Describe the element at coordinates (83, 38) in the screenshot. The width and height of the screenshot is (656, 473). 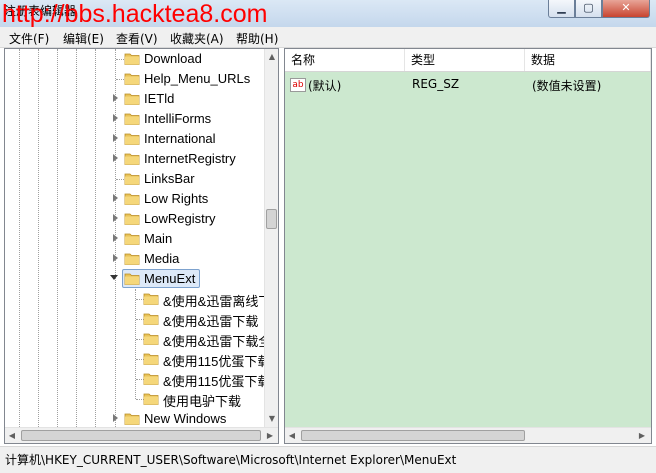
I see `menu-edit: 编辑(E)` at that location.